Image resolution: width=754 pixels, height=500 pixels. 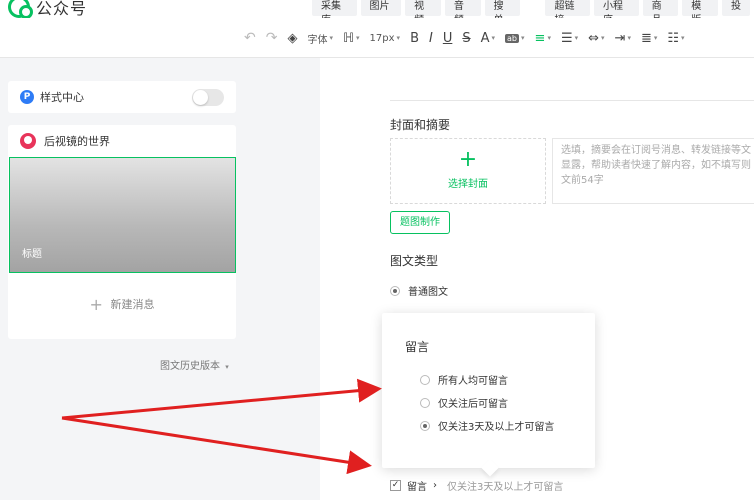 What do you see at coordinates (675, 38) in the screenshot?
I see `paragraph-spacing-icon: ☷ ▾` at bounding box center [675, 38].